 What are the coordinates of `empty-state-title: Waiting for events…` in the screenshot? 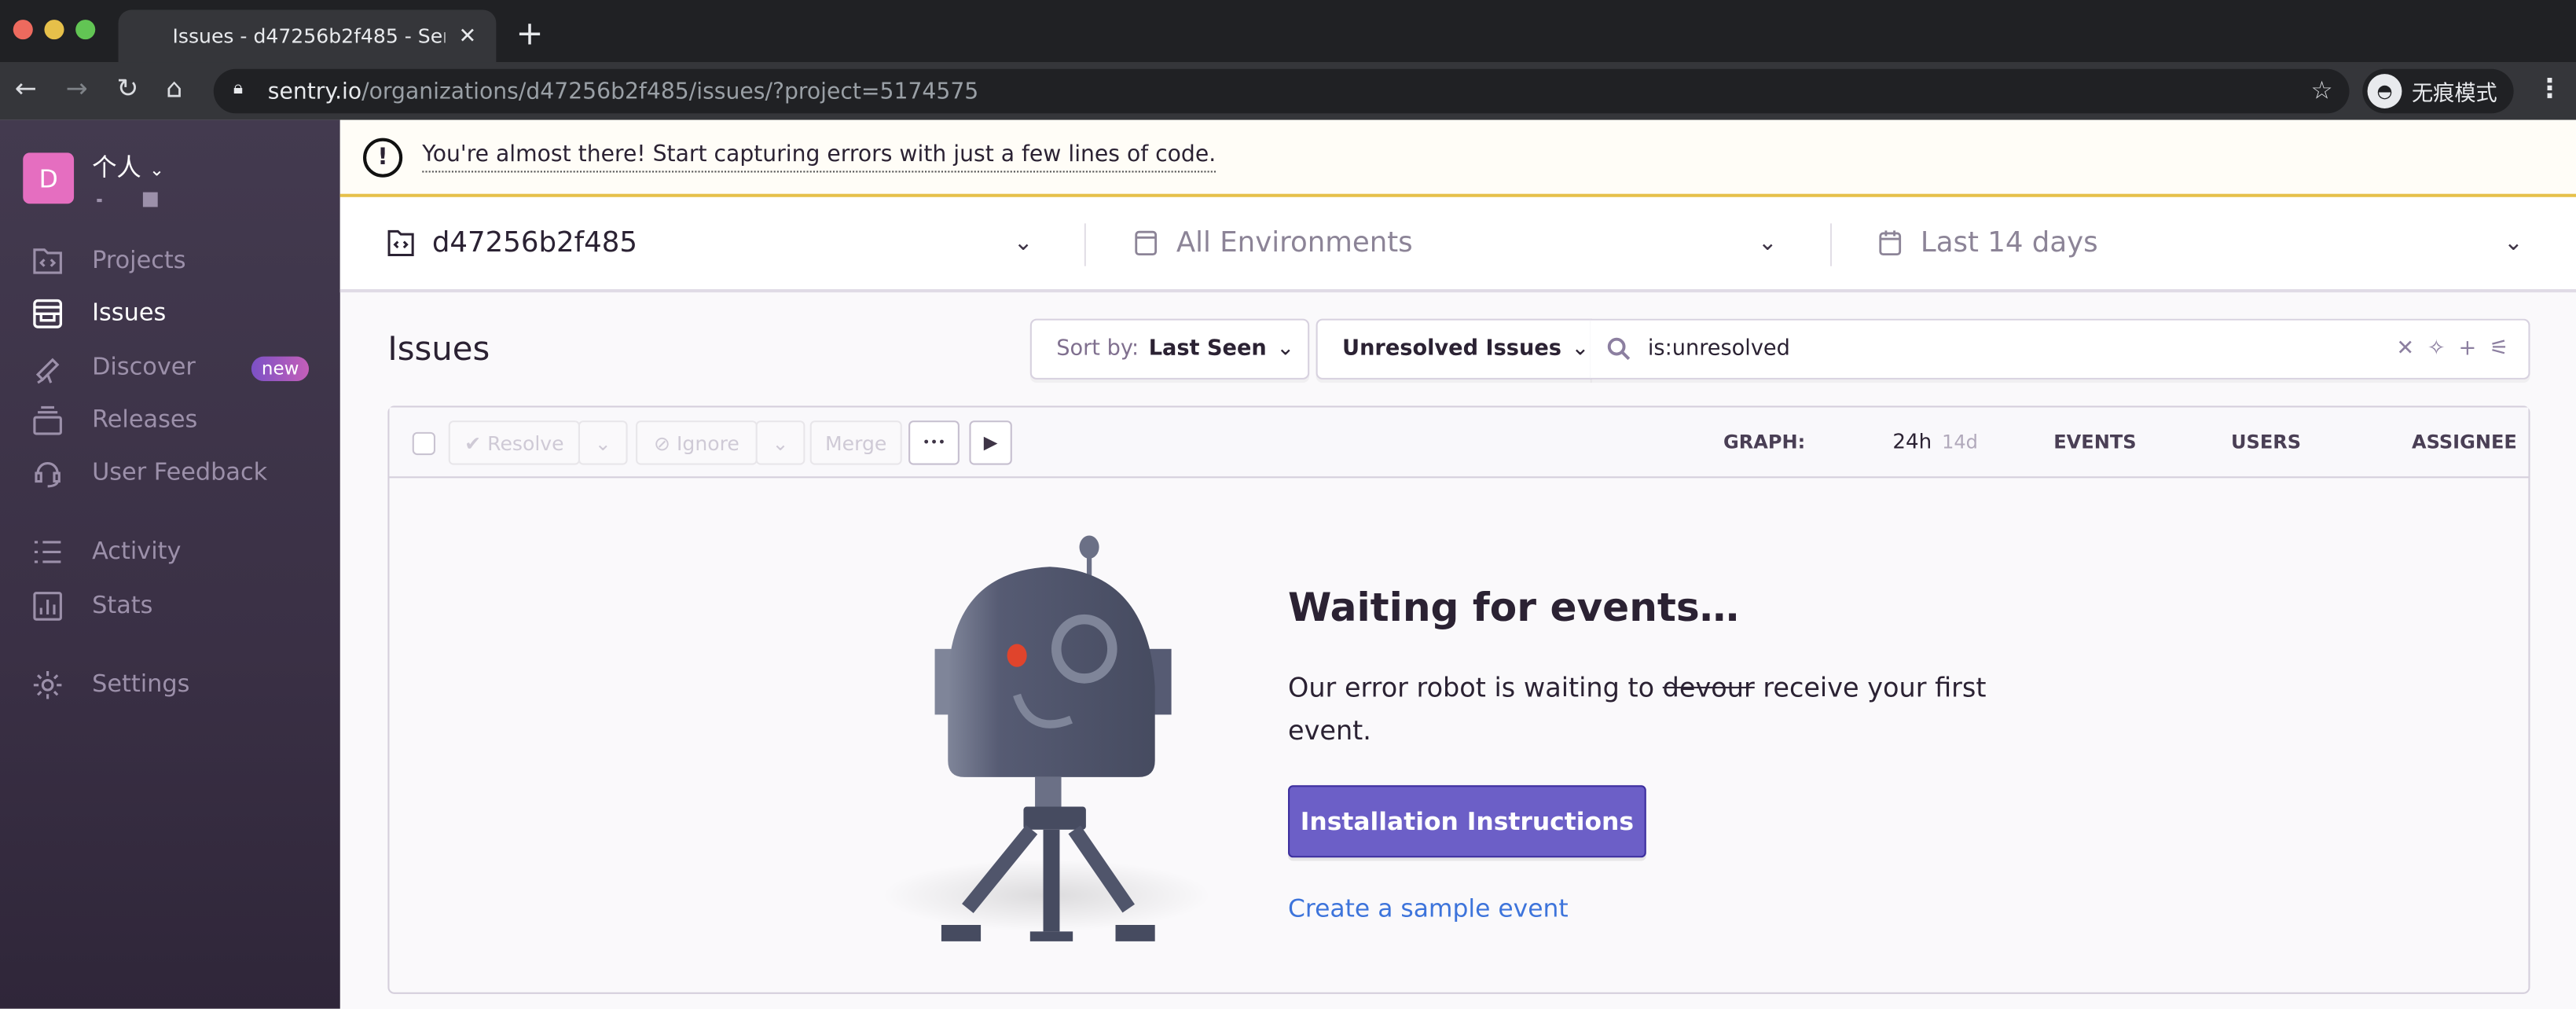 It's located at (1513, 608).